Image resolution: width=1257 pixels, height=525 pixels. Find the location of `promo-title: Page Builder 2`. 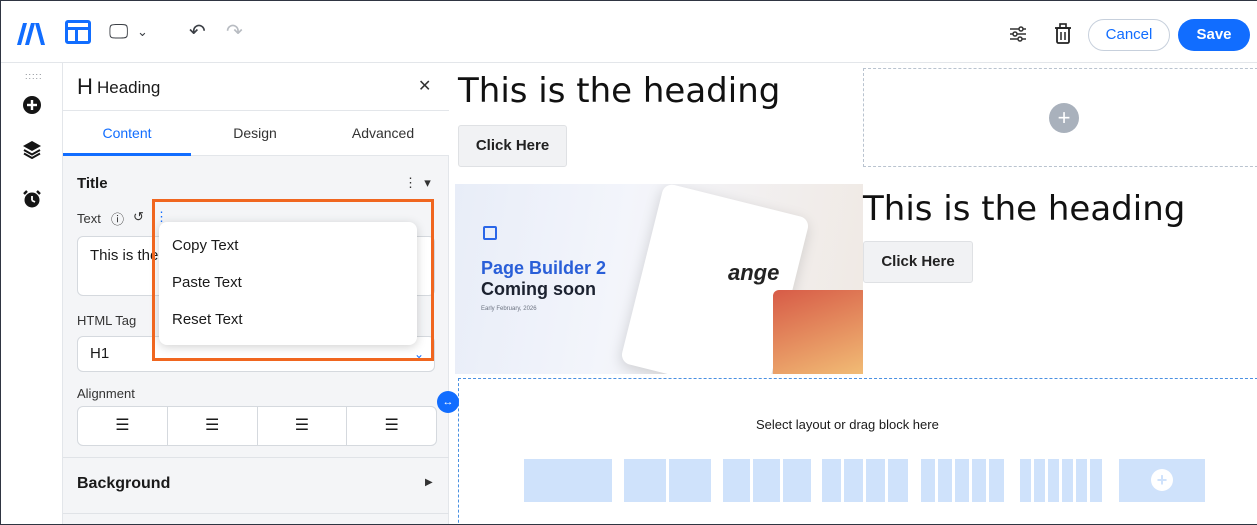

promo-title: Page Builder 2 is located at coordinates (544, 268).